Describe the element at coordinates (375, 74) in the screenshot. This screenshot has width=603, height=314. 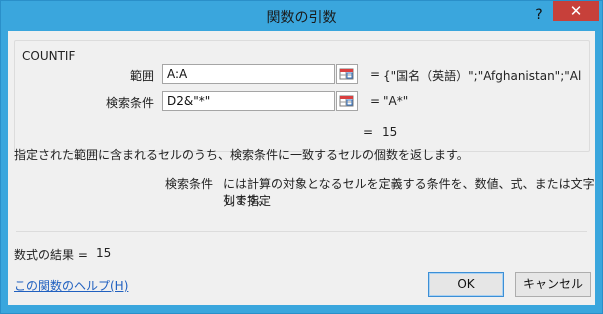
I see `arg-equals-1: =` at that location.